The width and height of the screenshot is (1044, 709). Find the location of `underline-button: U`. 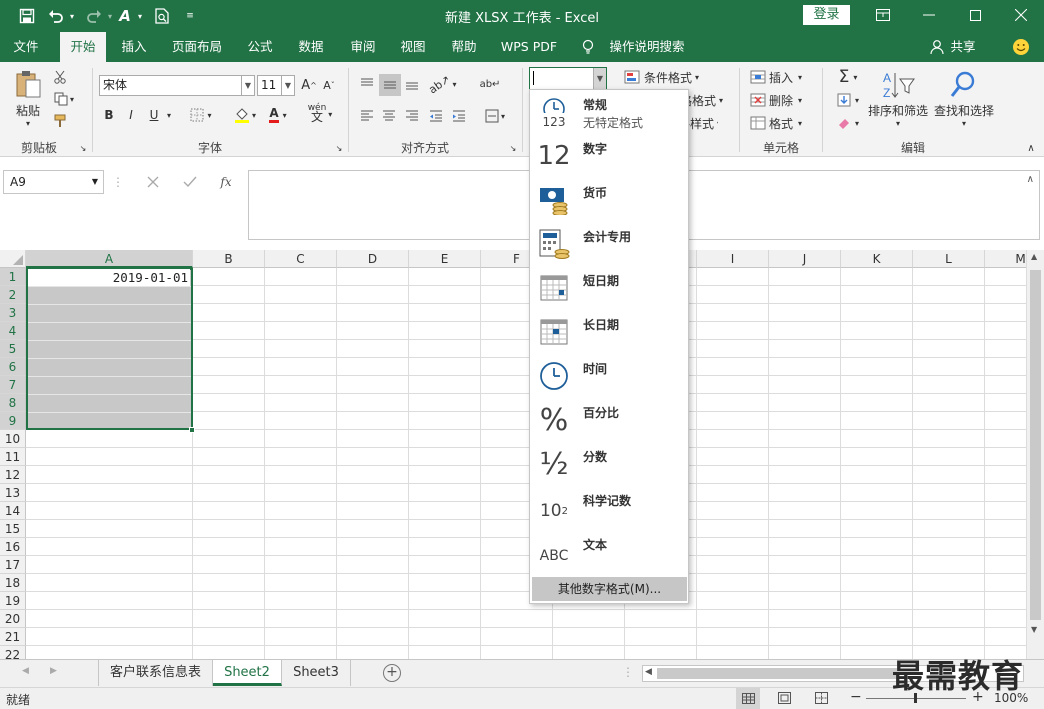

underline-button: U is located at coordinates (154, 115).